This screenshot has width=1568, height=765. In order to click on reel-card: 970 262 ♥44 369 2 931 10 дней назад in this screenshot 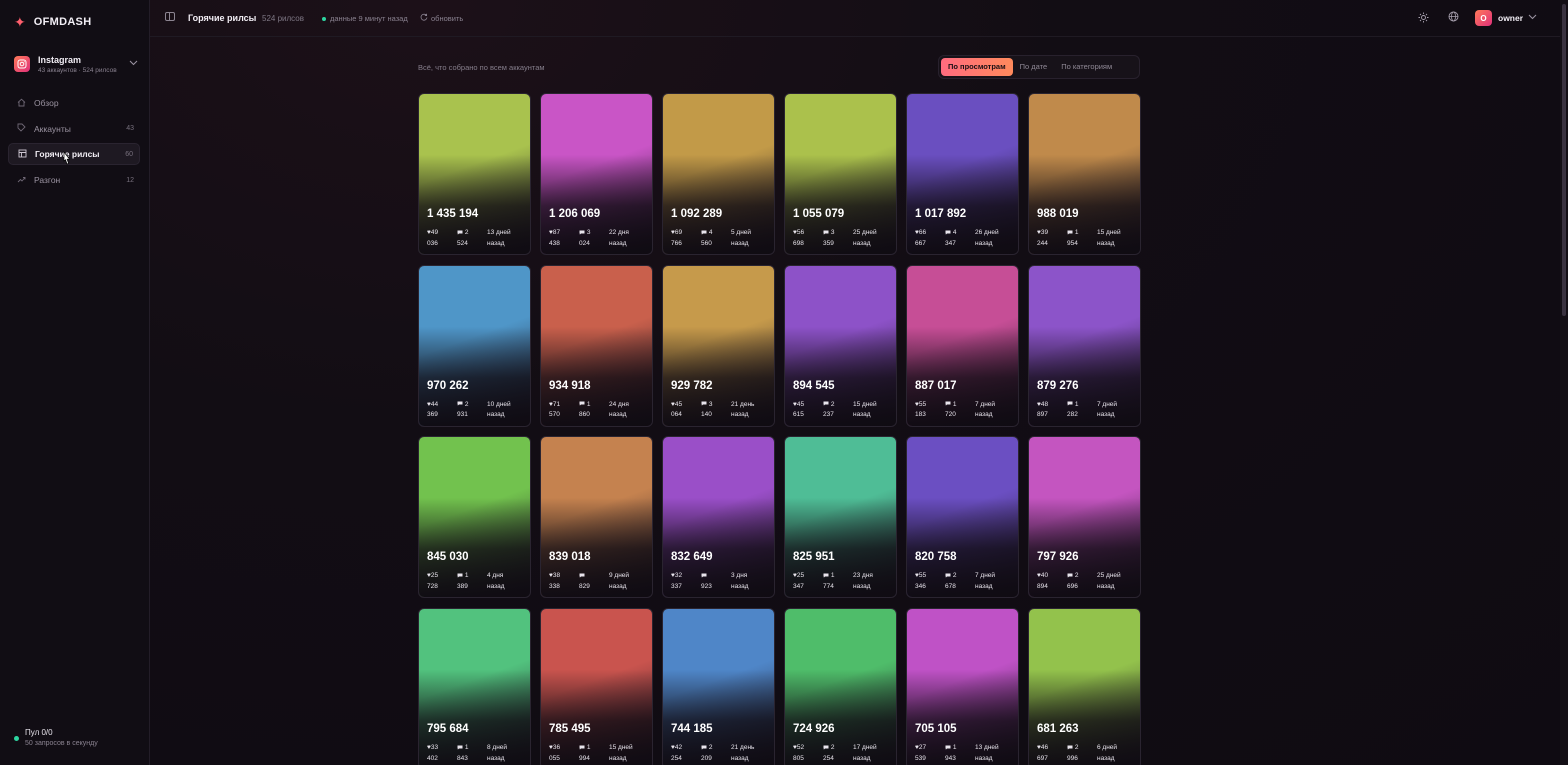, I will do `click(474, 345)`.